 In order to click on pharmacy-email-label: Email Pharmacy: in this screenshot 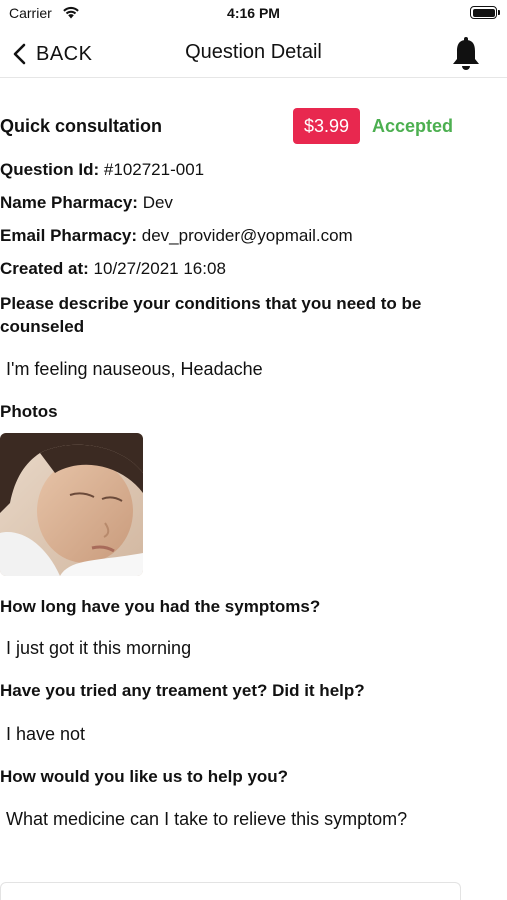, I will do `click(69, 235)`.